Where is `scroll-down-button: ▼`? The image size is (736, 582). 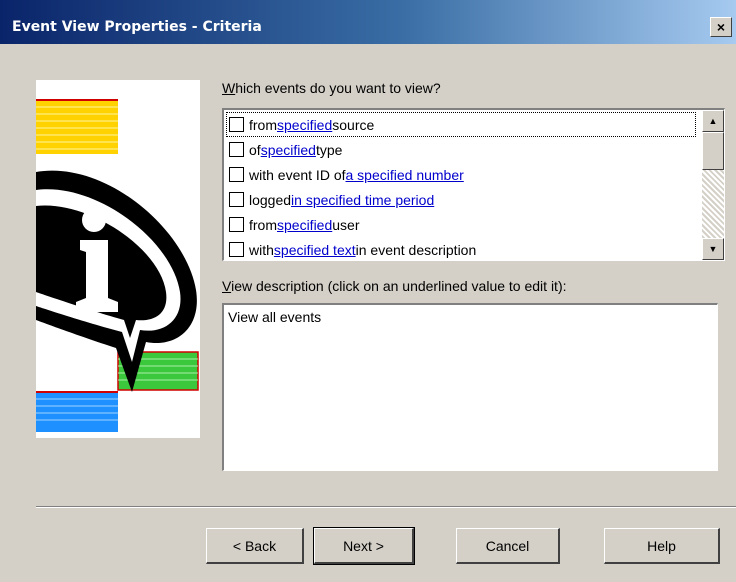
scroll-down-button: ▼ is located at coordinates (713, 249).